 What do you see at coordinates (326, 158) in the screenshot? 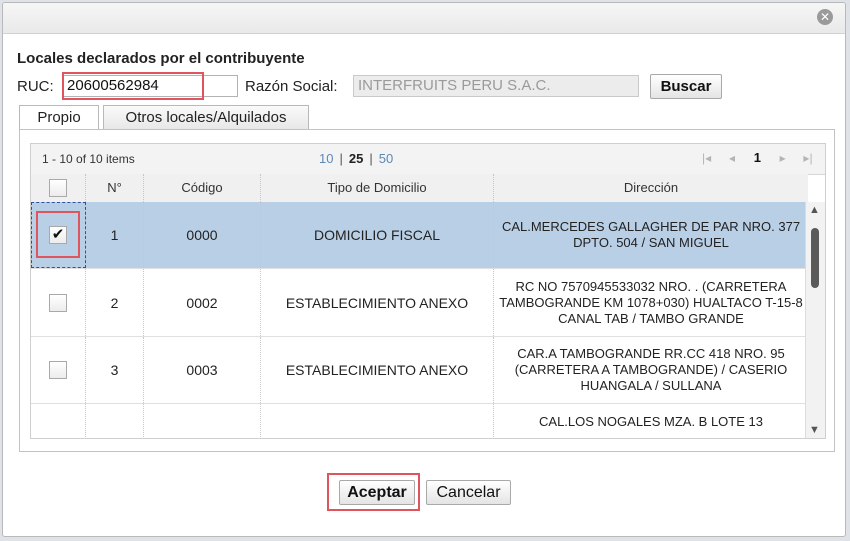
I see `page-size-10: 10` at bounding box center [326, 158].